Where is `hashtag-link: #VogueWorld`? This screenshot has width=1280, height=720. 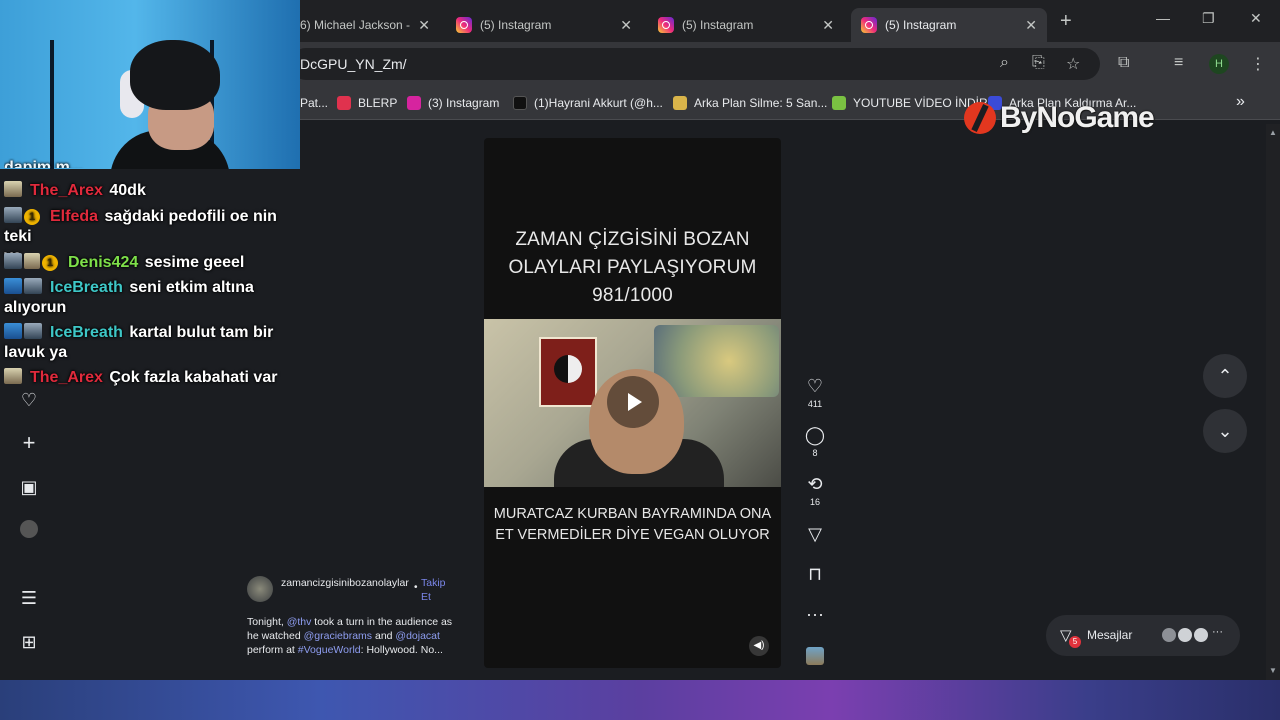 hashtag-link: #VogueWorld is located at coordinates (329, 650).